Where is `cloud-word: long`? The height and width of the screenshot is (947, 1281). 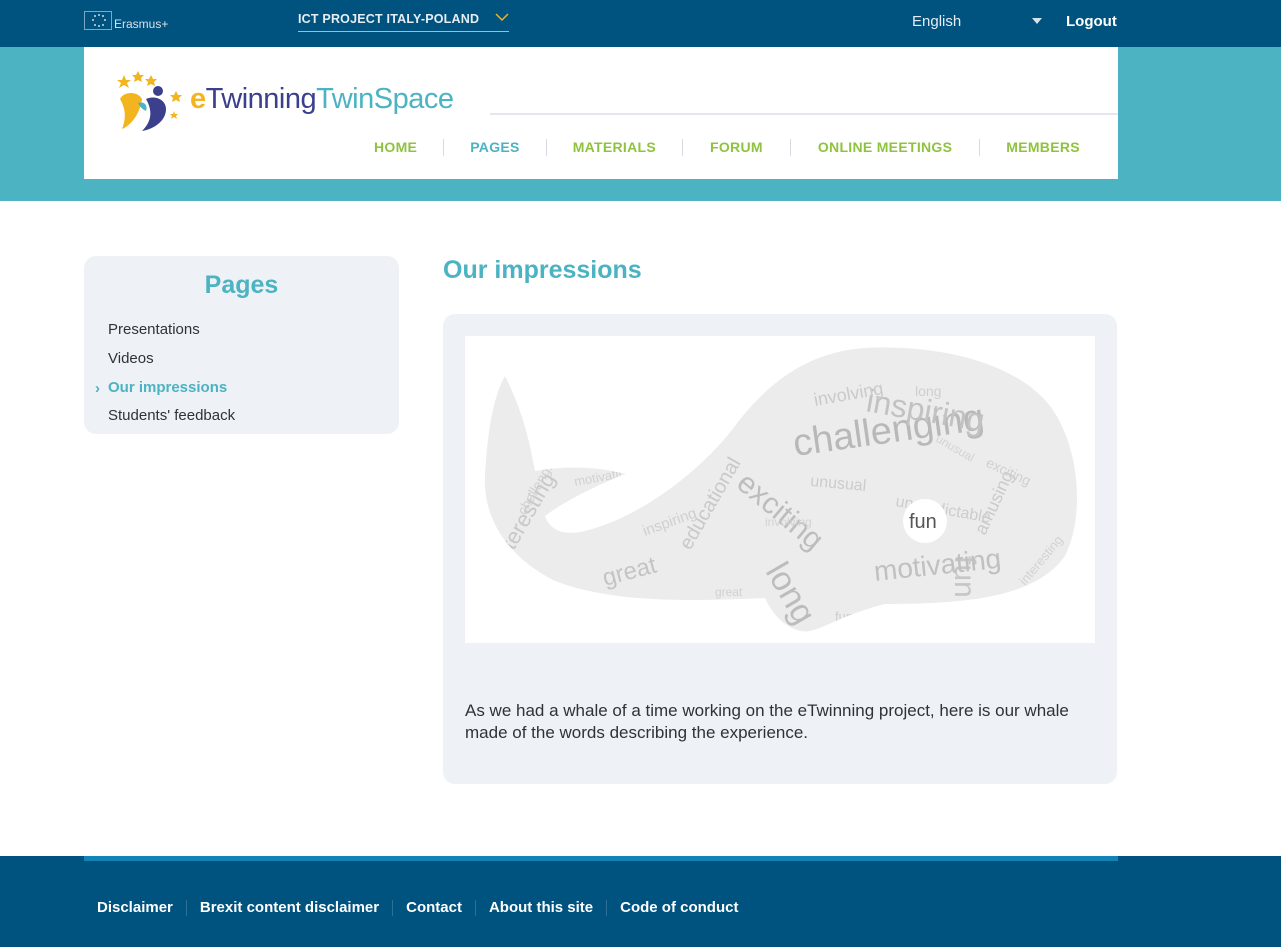 cloud-word: long is located at coordinates (928, 391).